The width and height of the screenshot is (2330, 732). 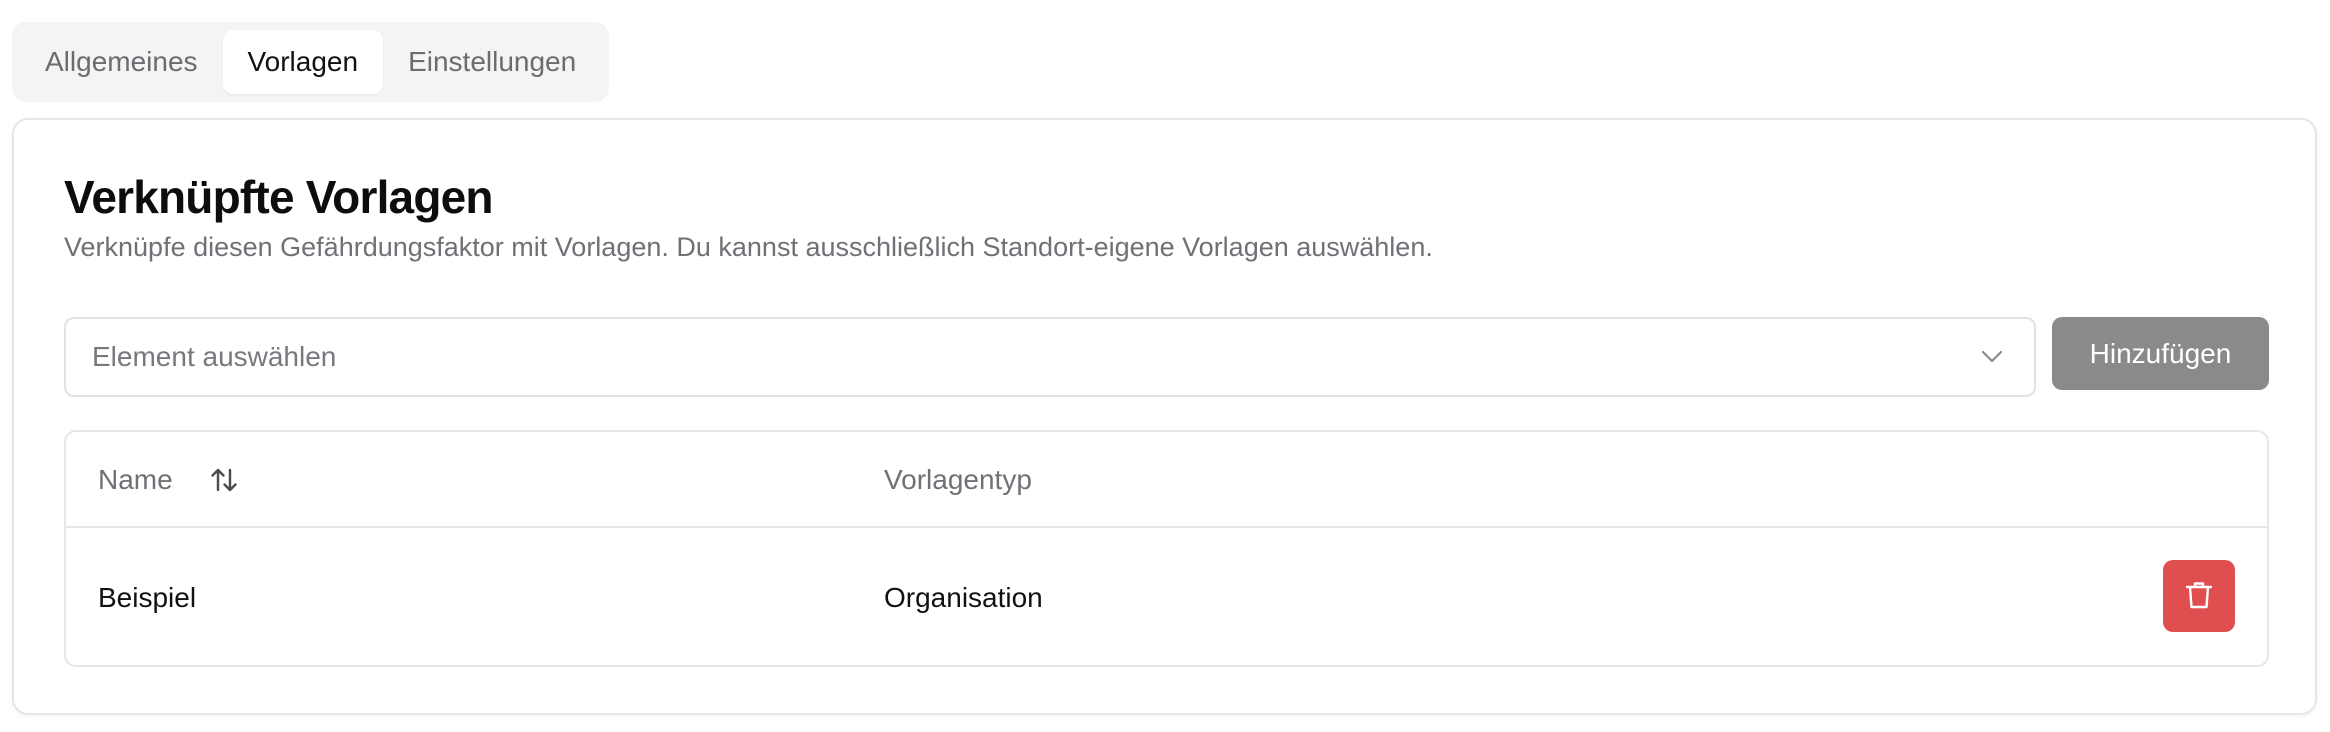 I want to click on chevron-down-icon, so click(x=1992, y=357).